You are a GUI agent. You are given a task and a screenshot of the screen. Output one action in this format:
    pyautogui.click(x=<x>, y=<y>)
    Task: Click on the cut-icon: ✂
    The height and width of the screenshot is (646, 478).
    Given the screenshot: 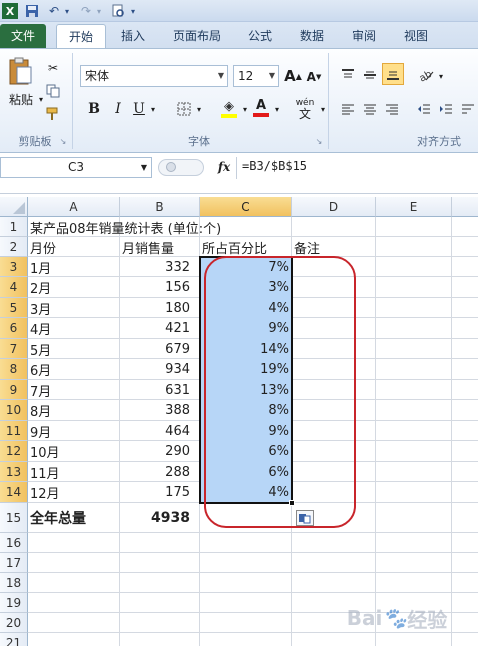 What is the action you would take?
    pyautogui.click(x=53, y=68)
    